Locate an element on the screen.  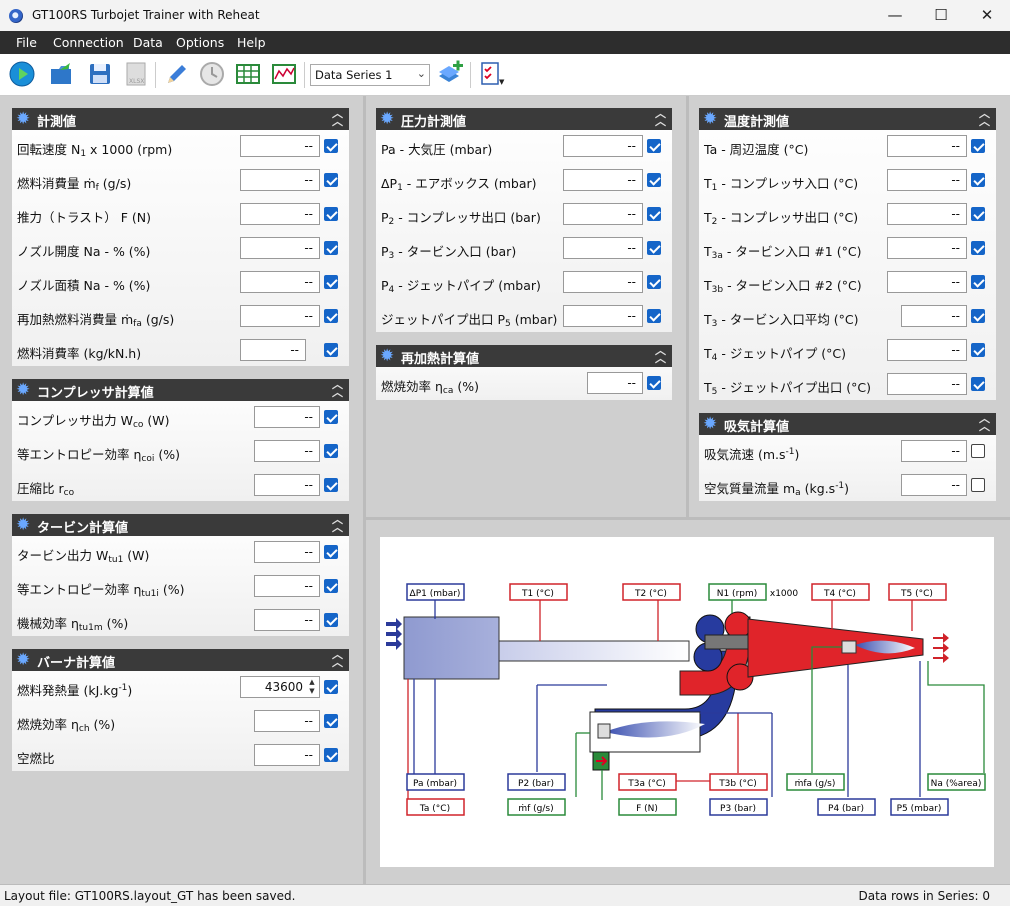
spinner-arrows-icon: ▲ ▼ is located at coordinates (312, 687).